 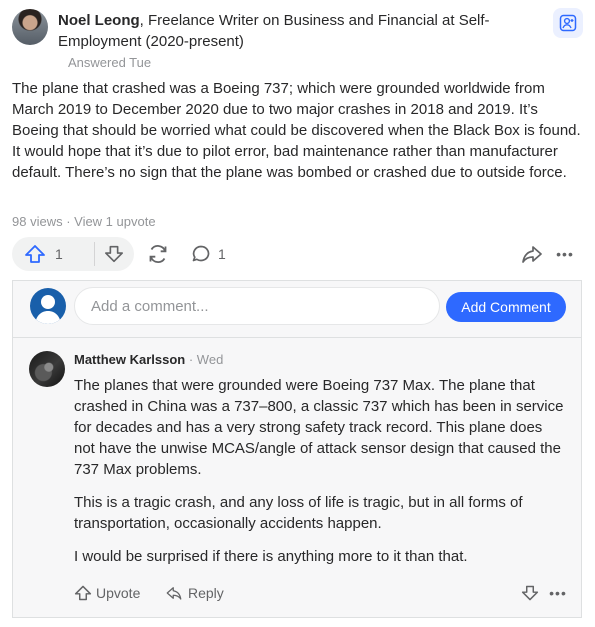 I want to click on answered-date: Answered Tue, so click(x=109, y=62).